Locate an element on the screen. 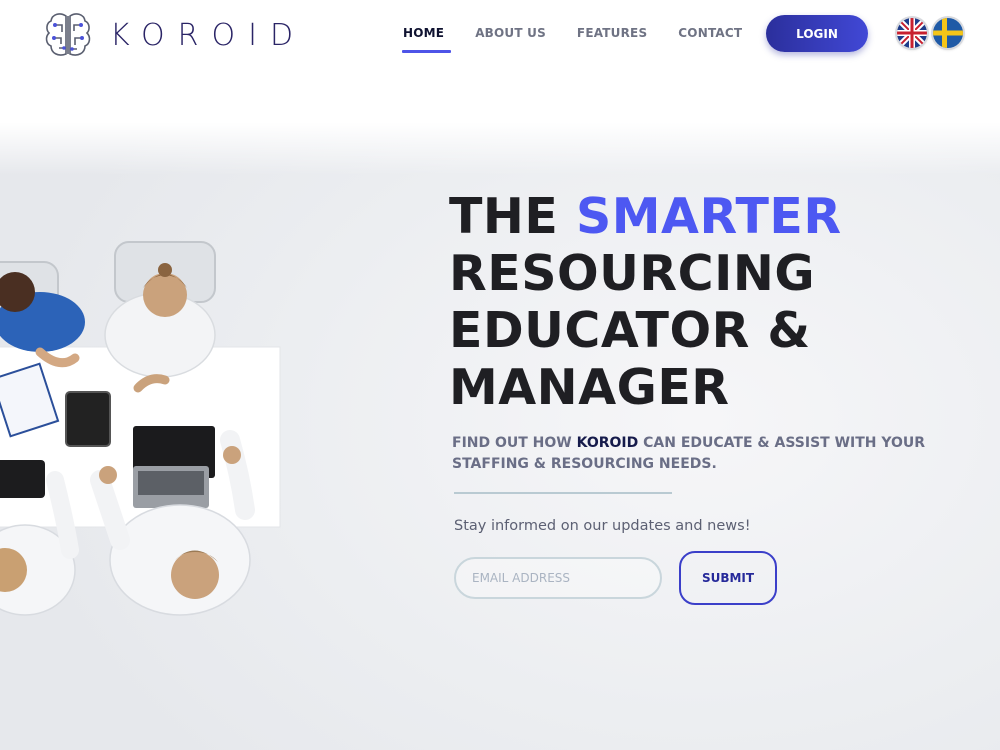 Image resolution: width=1000 pixels, height=750 pixels. uk-flag-icon is located at coordinates (912, 33).